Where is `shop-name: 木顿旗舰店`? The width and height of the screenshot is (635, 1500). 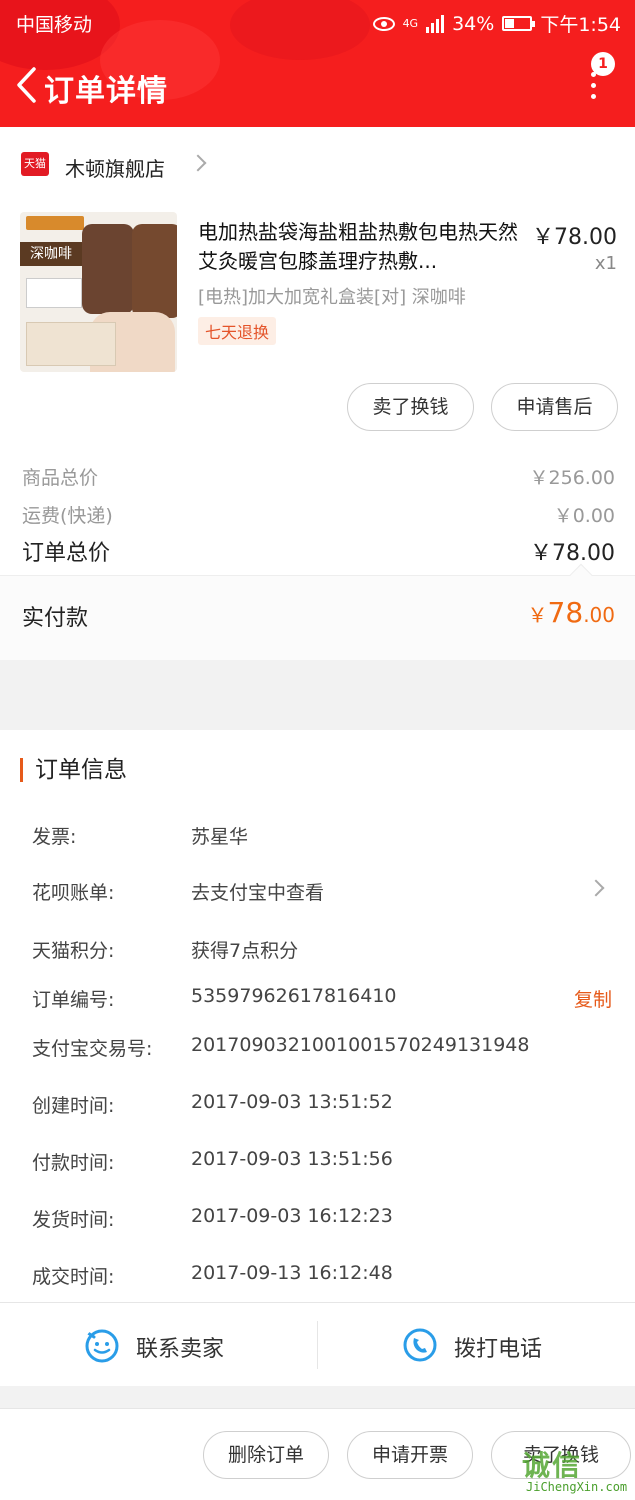 shop-name: 木顿旗舰店 is located at coordinates (115, 169).